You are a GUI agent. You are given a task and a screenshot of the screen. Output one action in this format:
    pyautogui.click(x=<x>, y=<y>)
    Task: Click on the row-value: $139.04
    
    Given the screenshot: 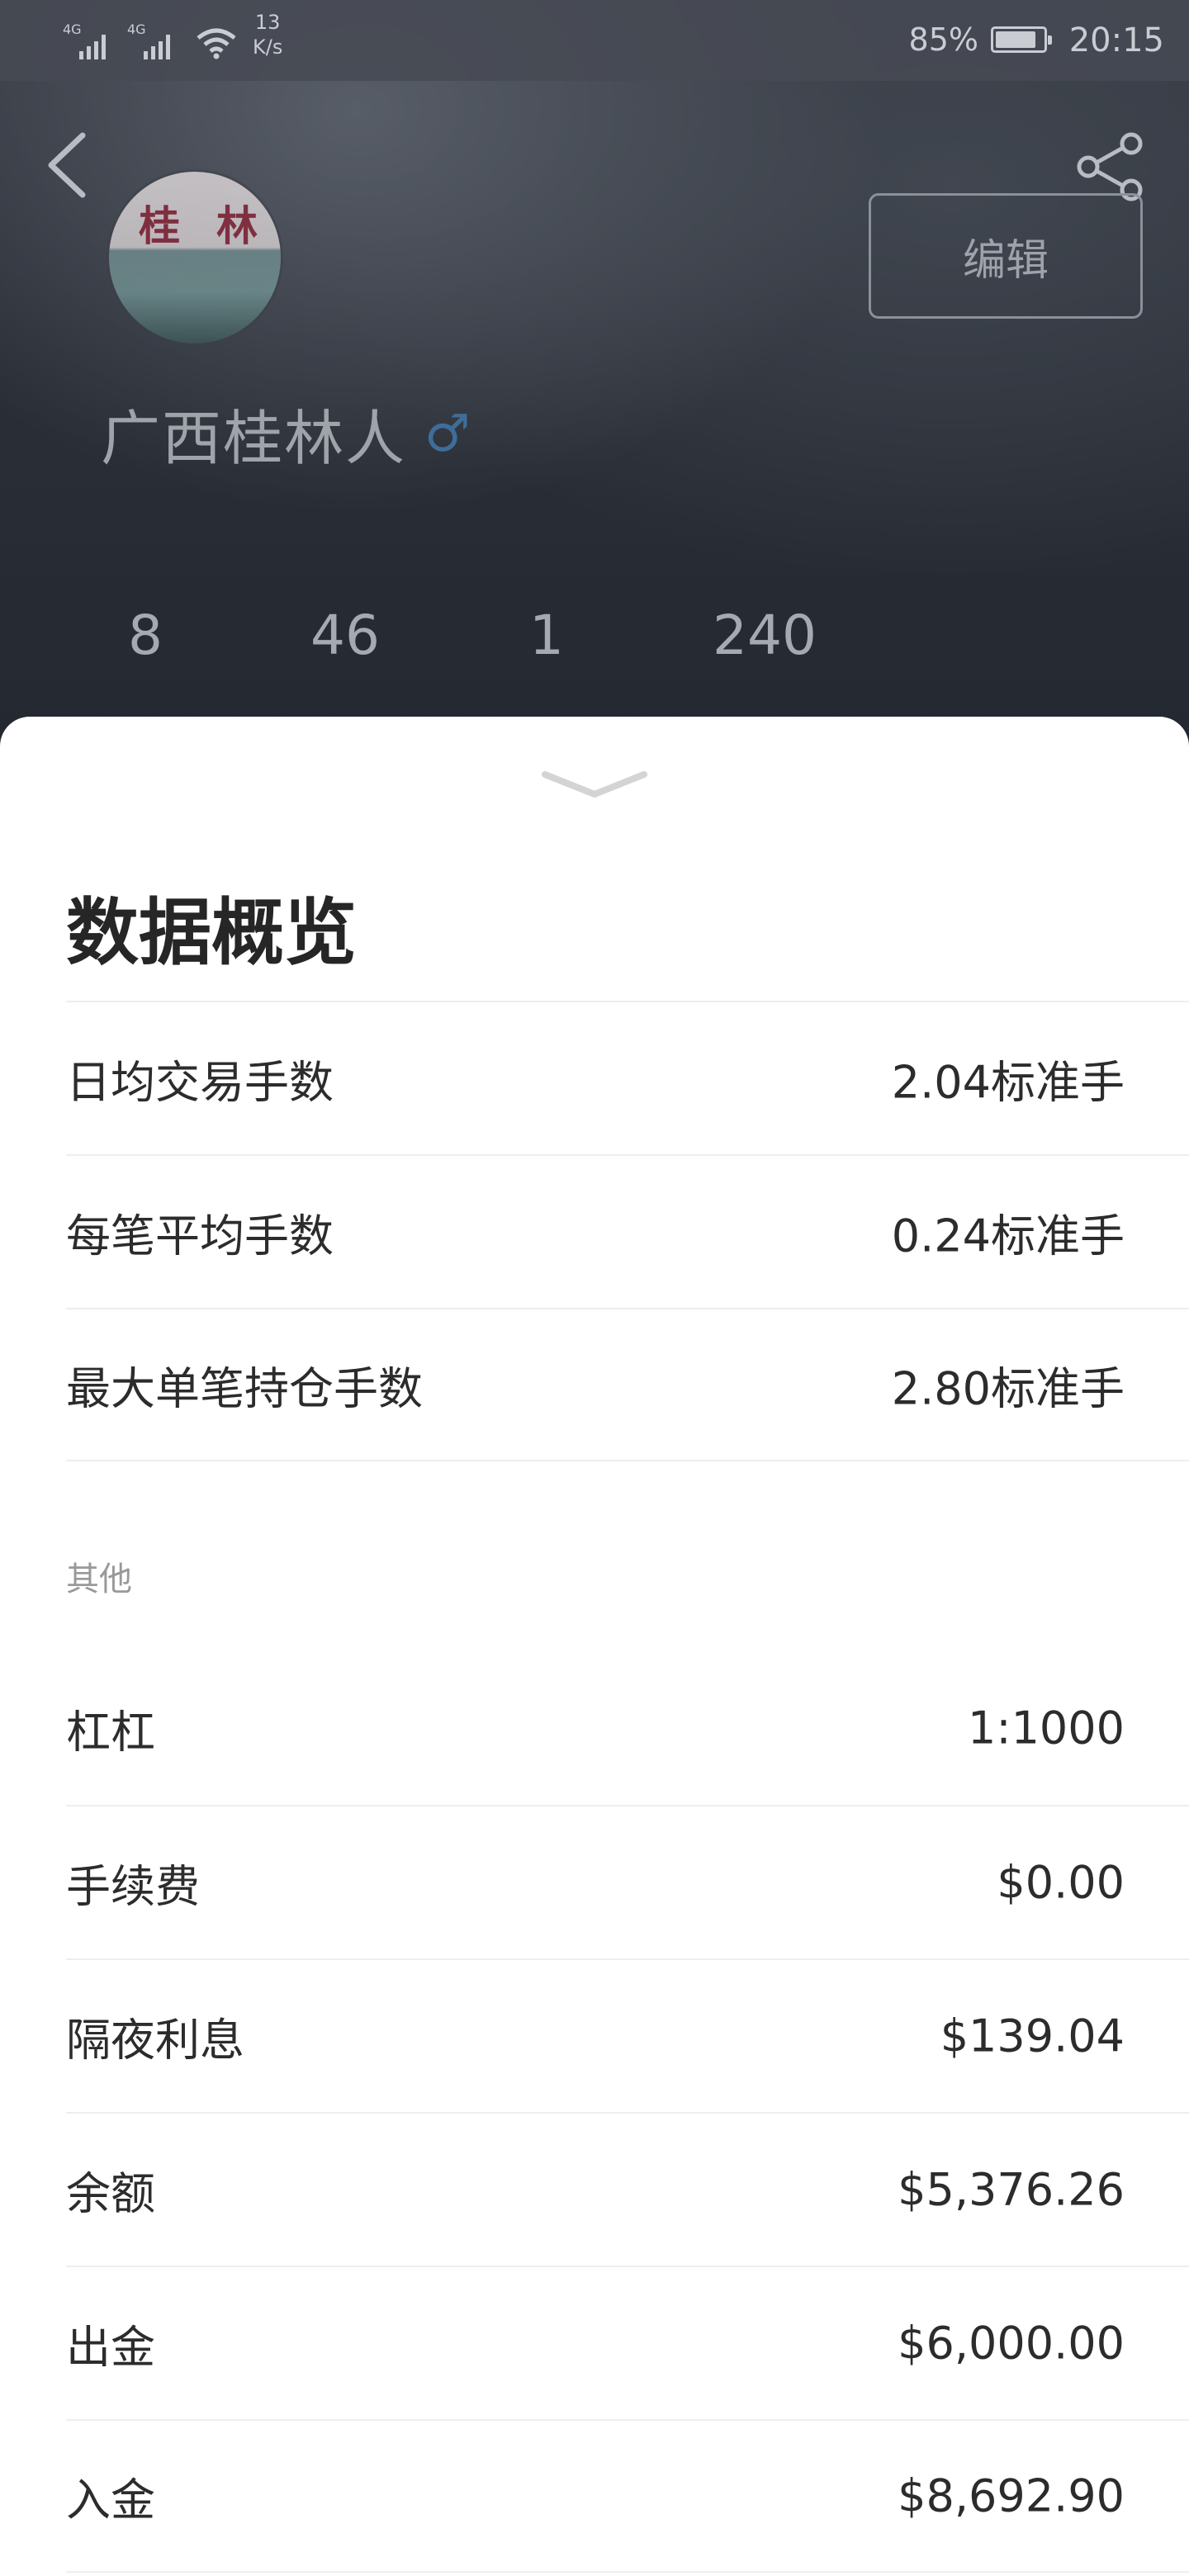 What is the action you would take?
    pyautogui.click(x=1032, y=2036)
    